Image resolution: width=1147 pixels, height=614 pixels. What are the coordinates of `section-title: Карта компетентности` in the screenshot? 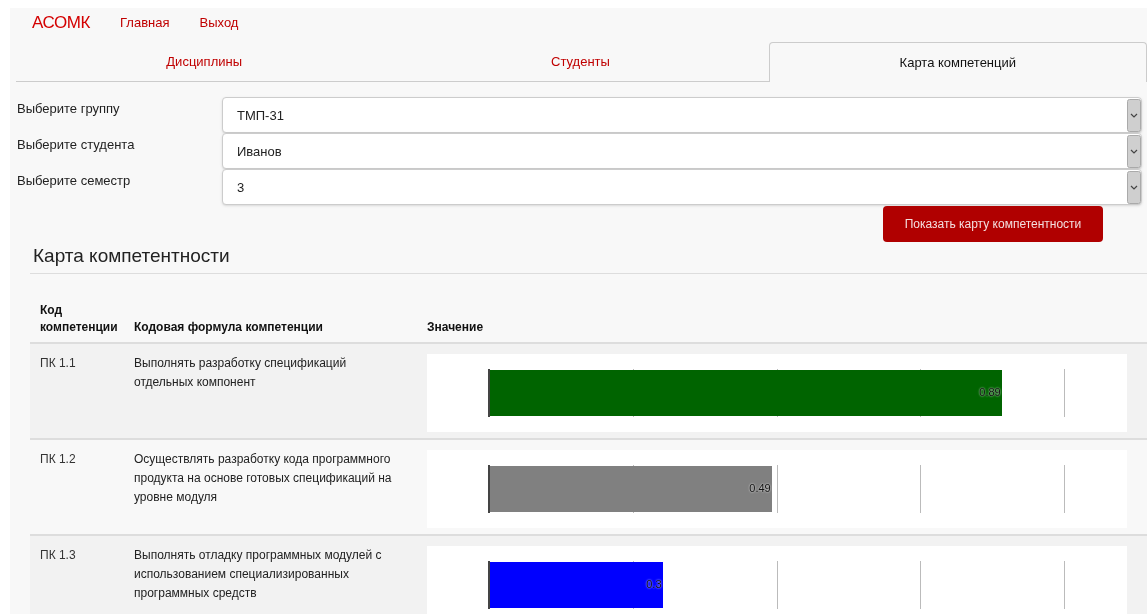 It's located at (132, 256).